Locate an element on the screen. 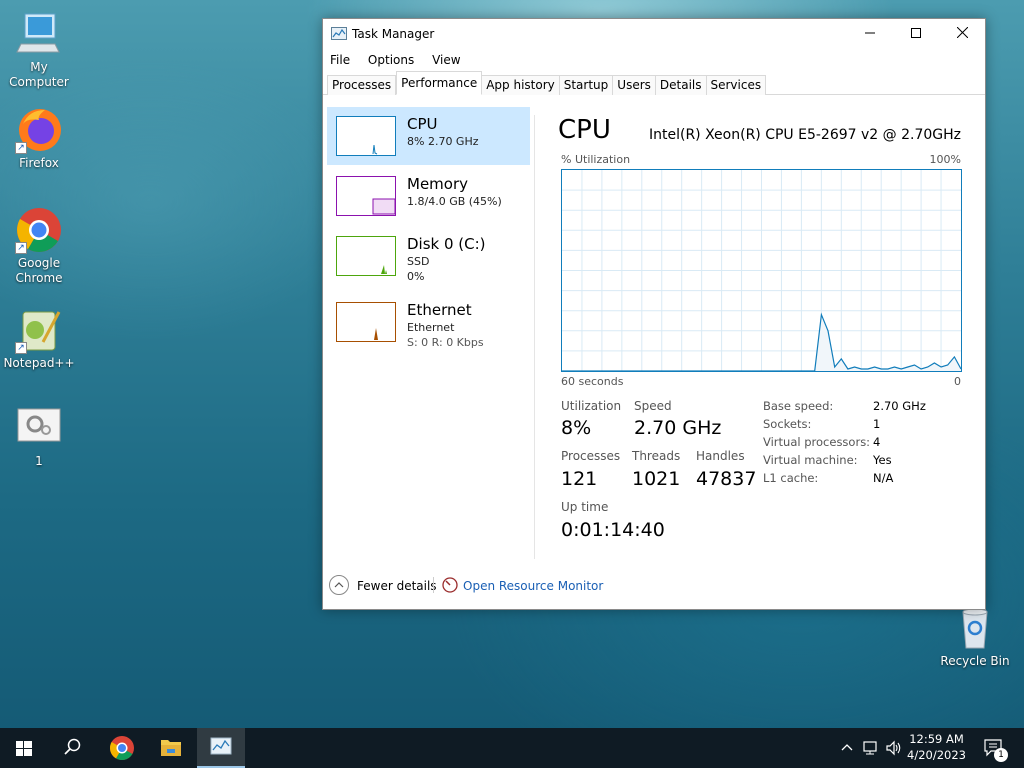  folder-icon is located at coordinates (171, 748).